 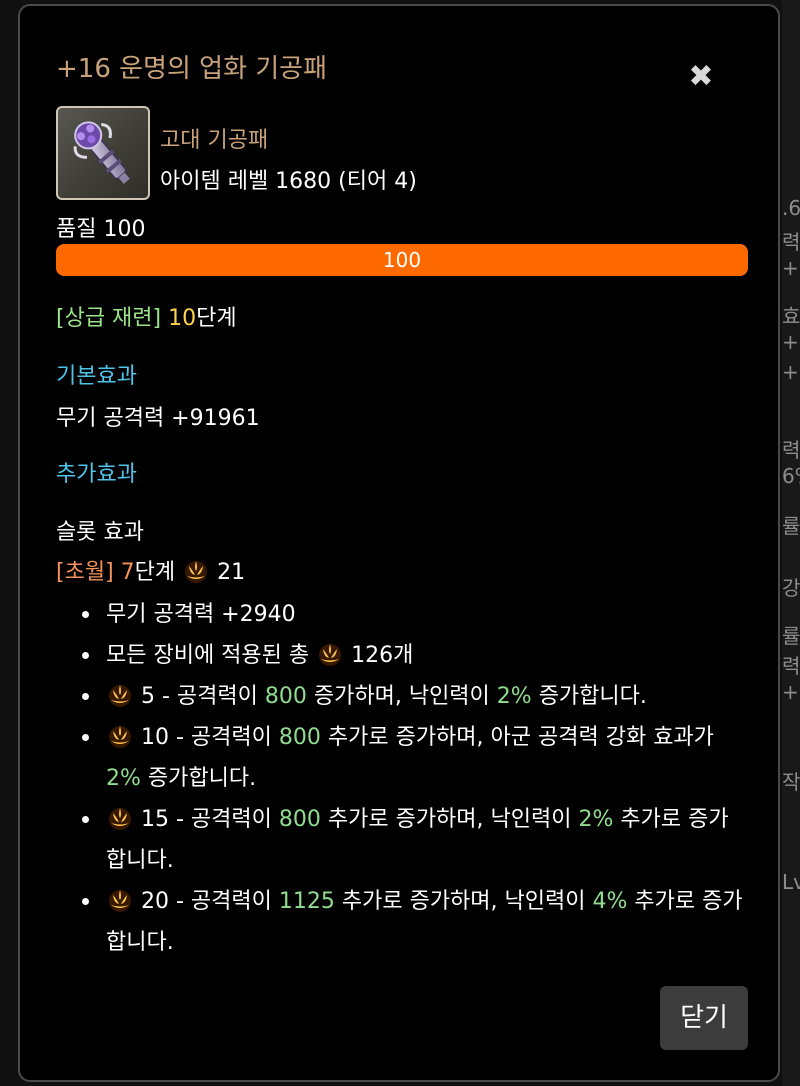 What do you see at coordinates (210, 901) in the screenshot?
I see `tier-text: 20 - 공격력이` at bounding box center [210, 901].